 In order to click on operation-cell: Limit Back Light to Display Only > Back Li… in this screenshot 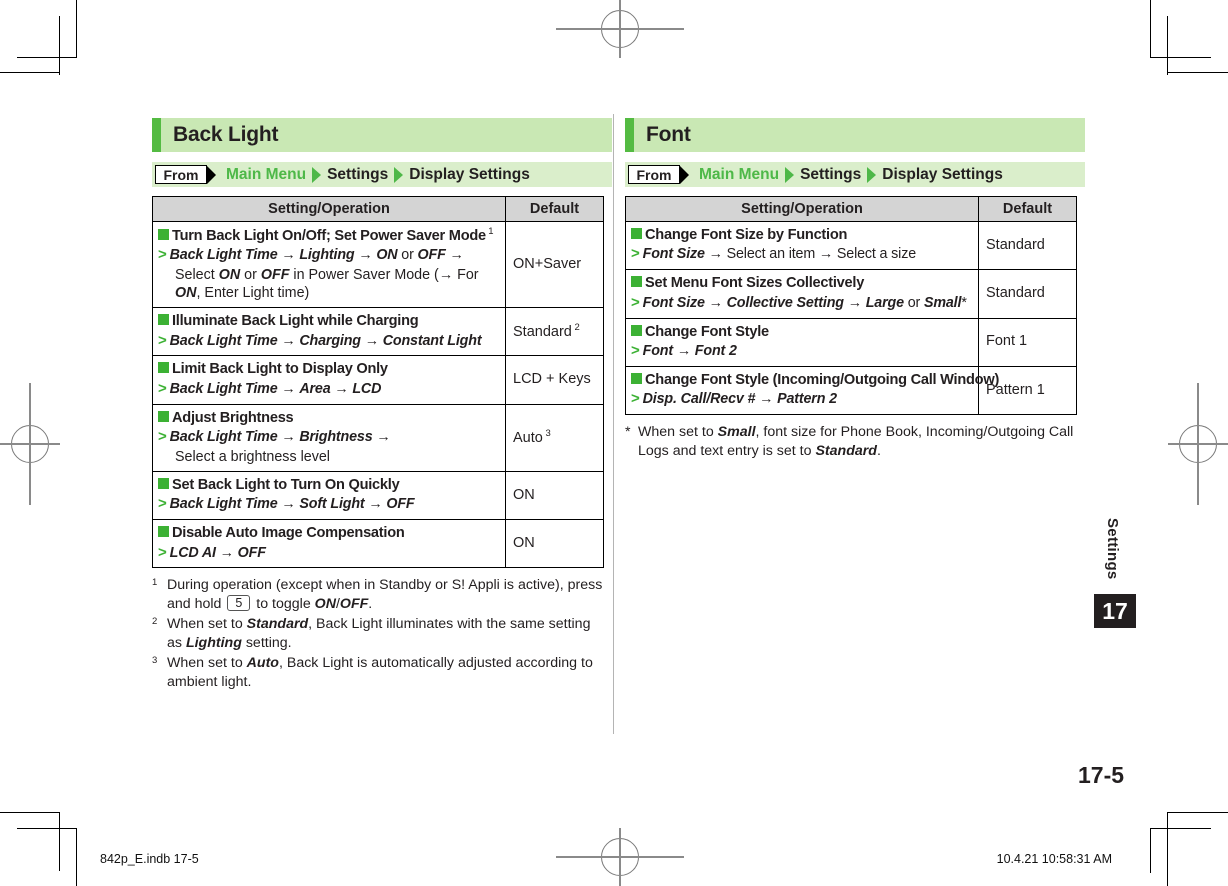, I will do `click(329, 380)`.